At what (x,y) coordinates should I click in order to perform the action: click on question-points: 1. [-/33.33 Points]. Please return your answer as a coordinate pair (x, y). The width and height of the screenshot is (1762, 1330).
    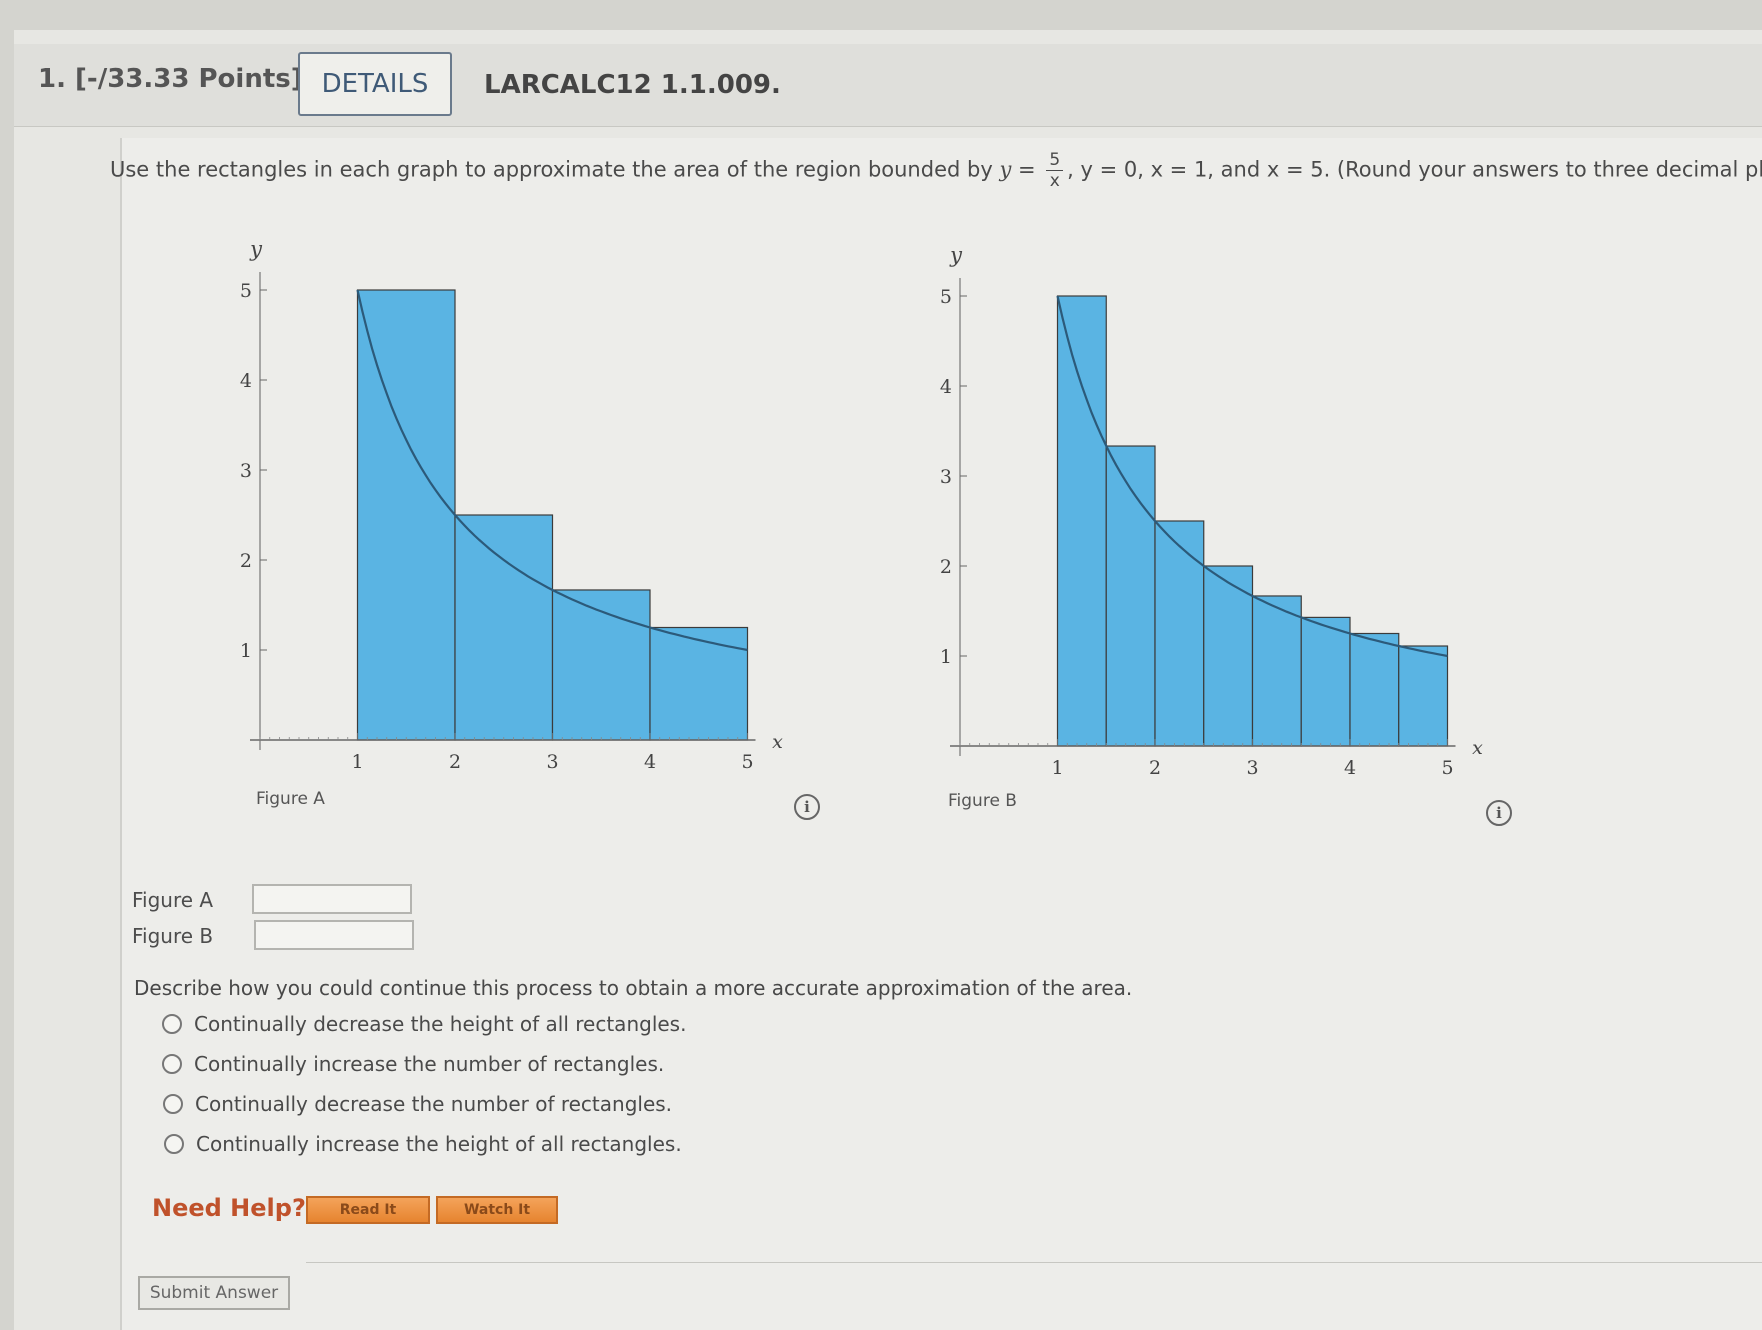
    Looking at the image, I should click on (170, 79).